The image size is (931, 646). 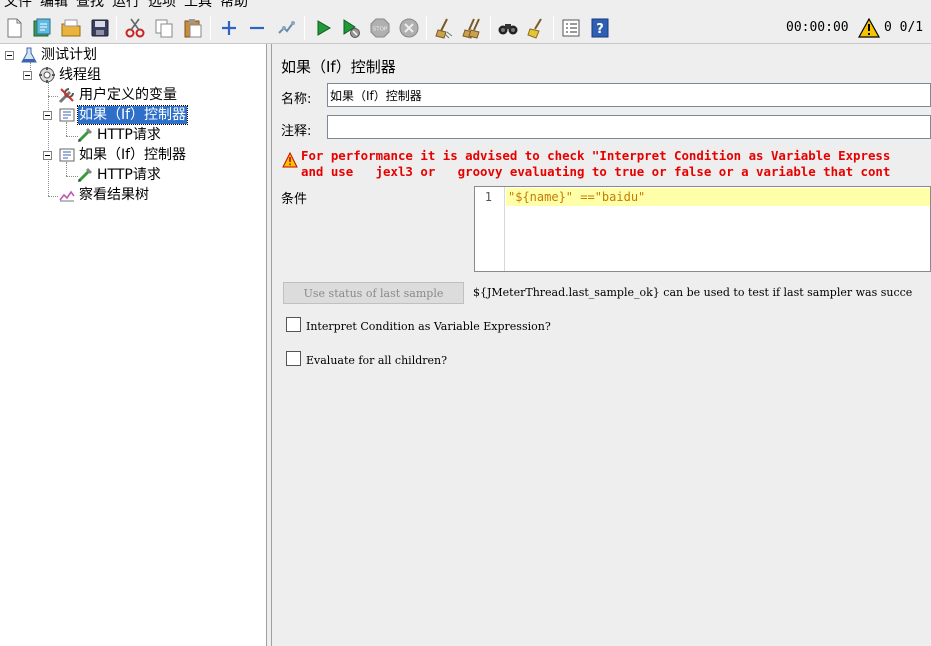 What do you see at coordinates (286, 28) in the screenshot?
I see `toggle-icon` at bounding box center [286, 28].